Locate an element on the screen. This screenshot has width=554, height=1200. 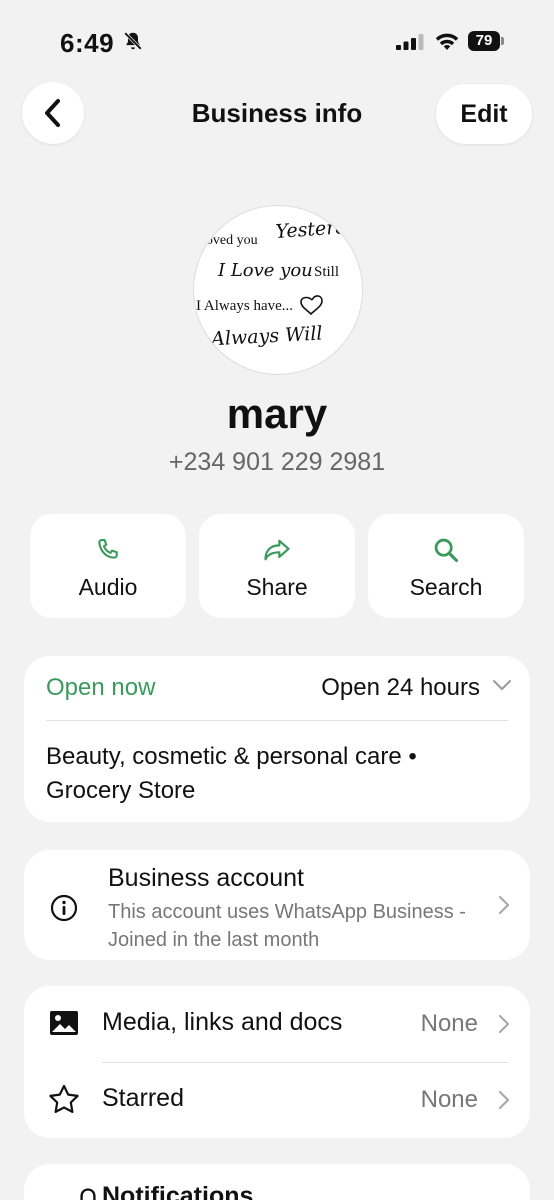
avatar-line-1: loved you is located at coordinates (230, 240).